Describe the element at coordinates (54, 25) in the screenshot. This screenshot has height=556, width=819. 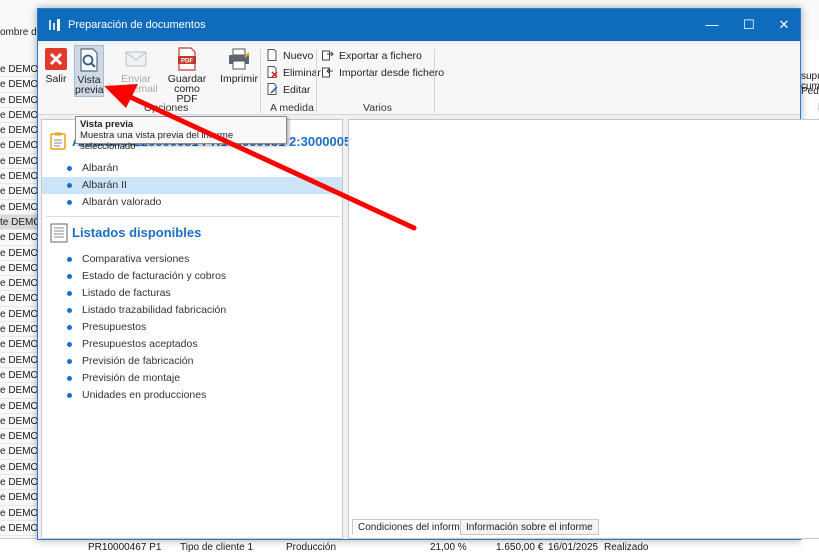
I see `app-icon` at that location.